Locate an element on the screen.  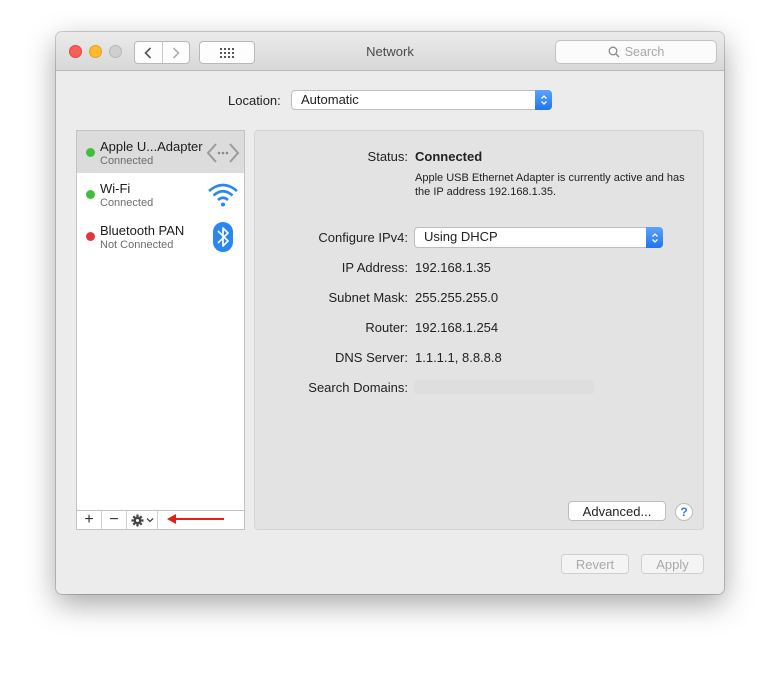
subnet-mask-label: Subnet Mask: is located at coordinates (368, 297).